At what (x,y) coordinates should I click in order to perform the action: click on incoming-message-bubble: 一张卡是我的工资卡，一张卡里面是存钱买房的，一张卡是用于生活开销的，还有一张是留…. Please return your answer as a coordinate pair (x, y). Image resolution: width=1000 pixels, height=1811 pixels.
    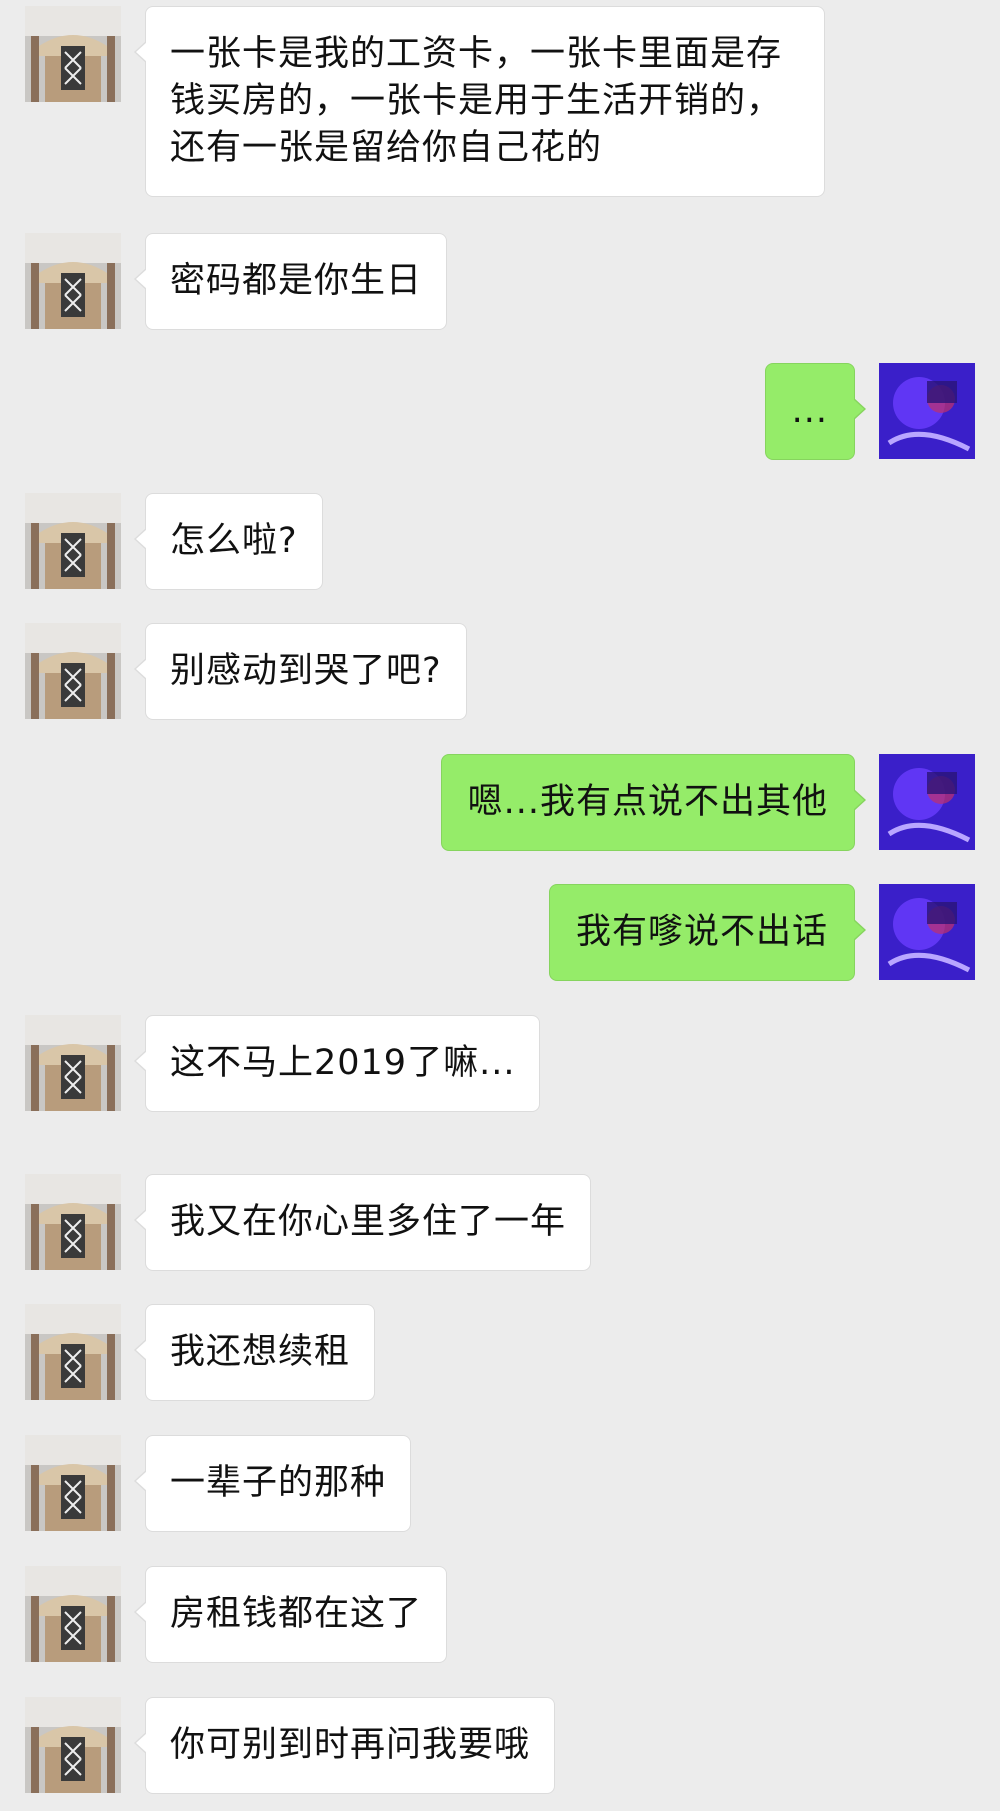
    Looking at the image, I should click on (479, 101).